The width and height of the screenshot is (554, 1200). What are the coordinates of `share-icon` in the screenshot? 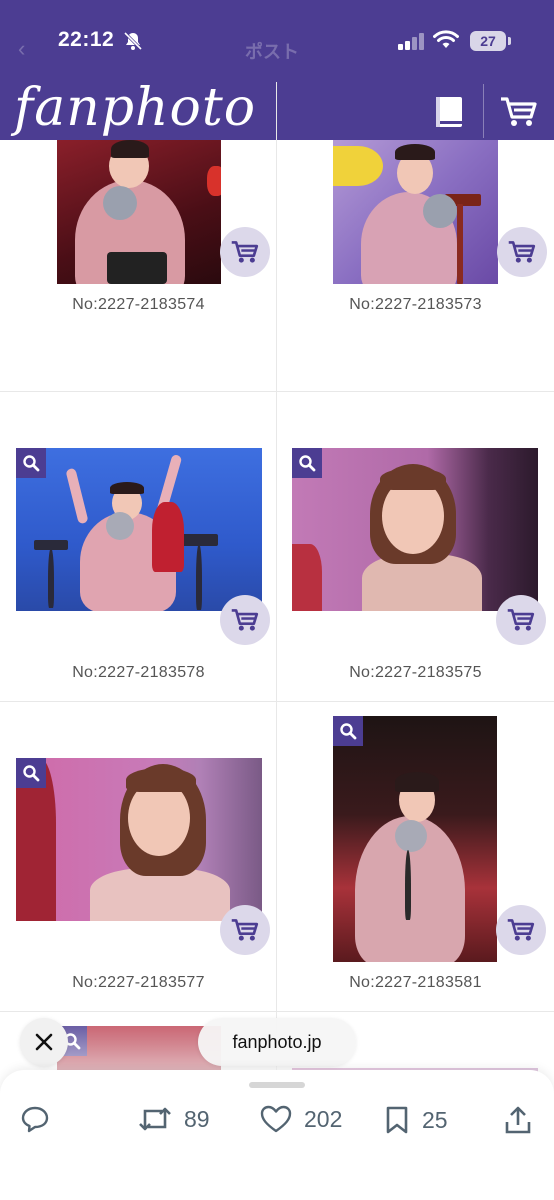 It's located at (518, 1120).